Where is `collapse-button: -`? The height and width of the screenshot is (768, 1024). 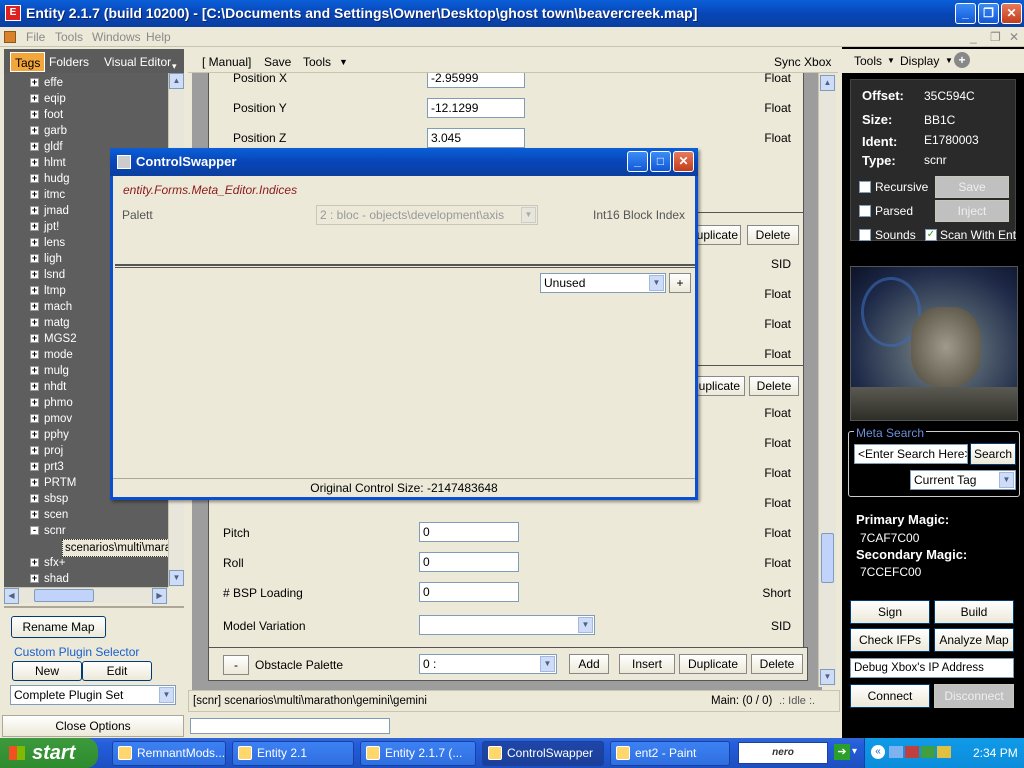 collapse-button: - is located at coordinates (236, 665).